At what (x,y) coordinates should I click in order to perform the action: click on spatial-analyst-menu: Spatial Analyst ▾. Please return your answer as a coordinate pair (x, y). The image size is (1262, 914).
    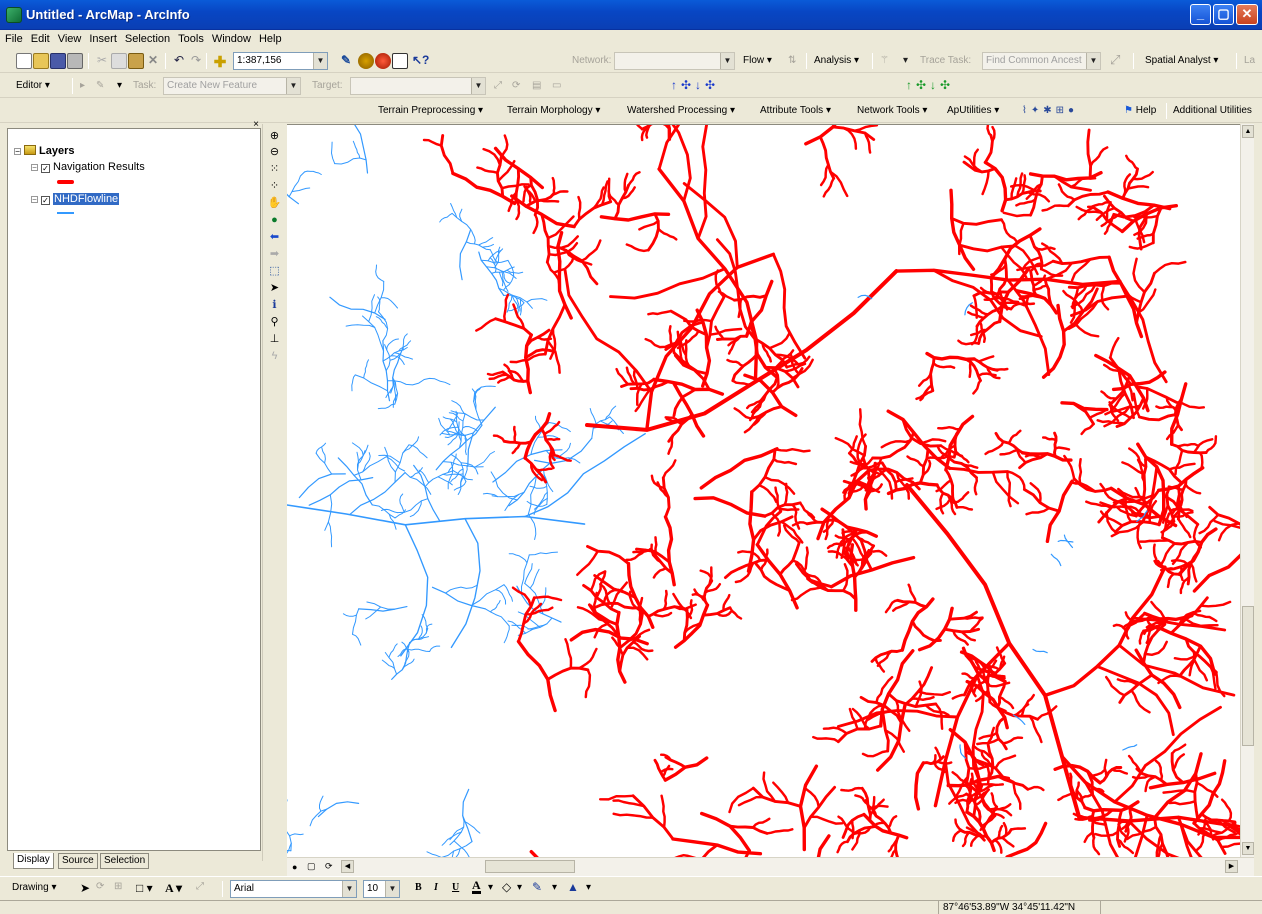
    Looking at the image, I should click on (1181, 60).